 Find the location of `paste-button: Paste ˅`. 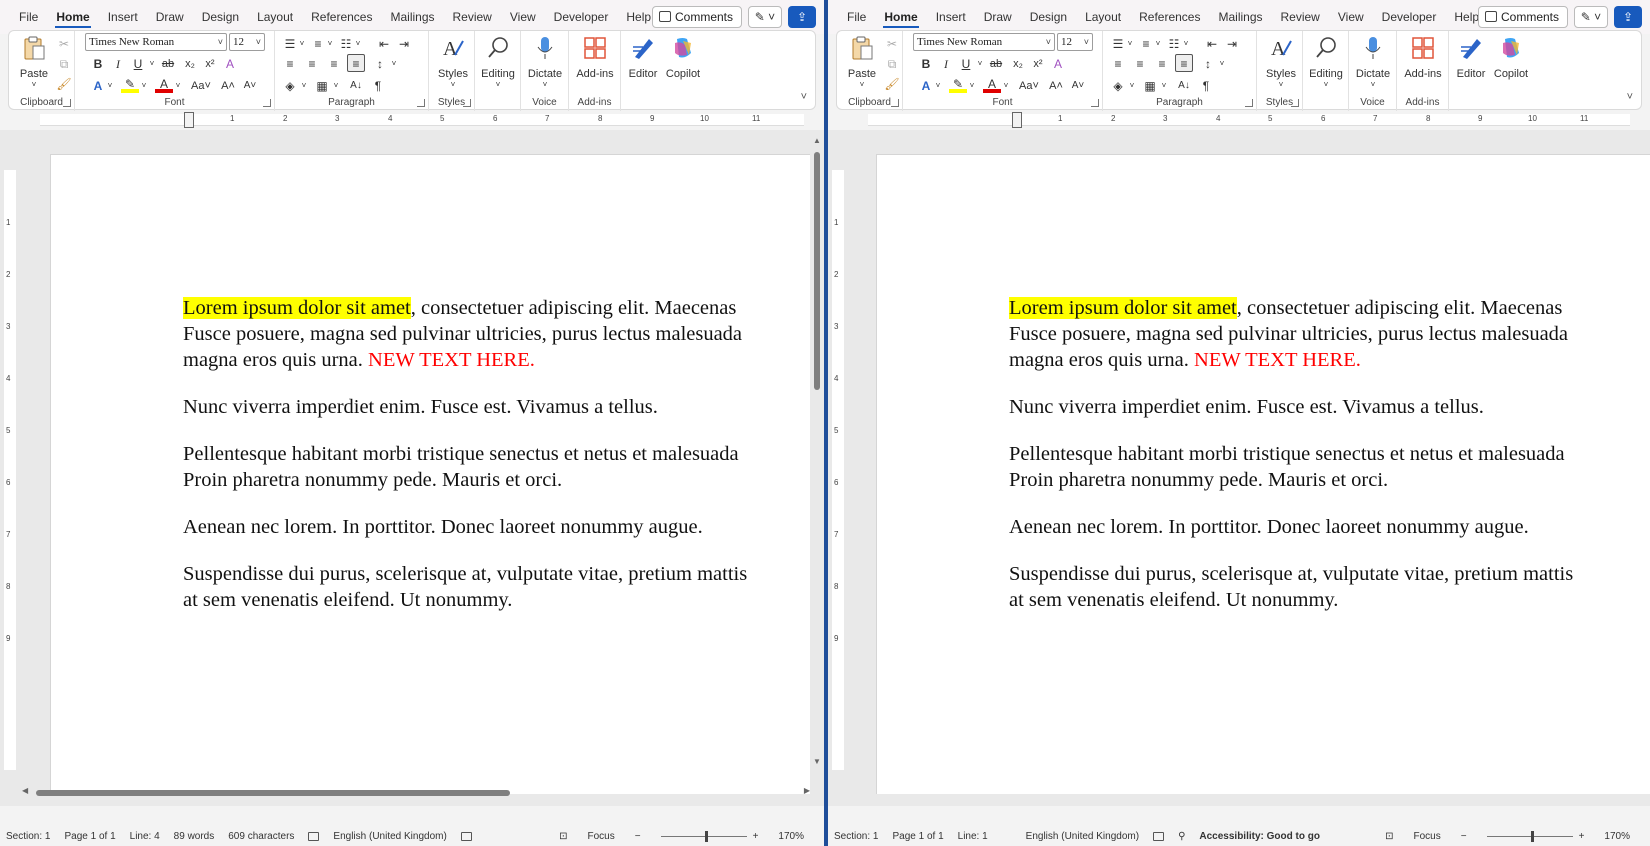

paste-button: Paste ˅ is located at coordinates (862, 62).